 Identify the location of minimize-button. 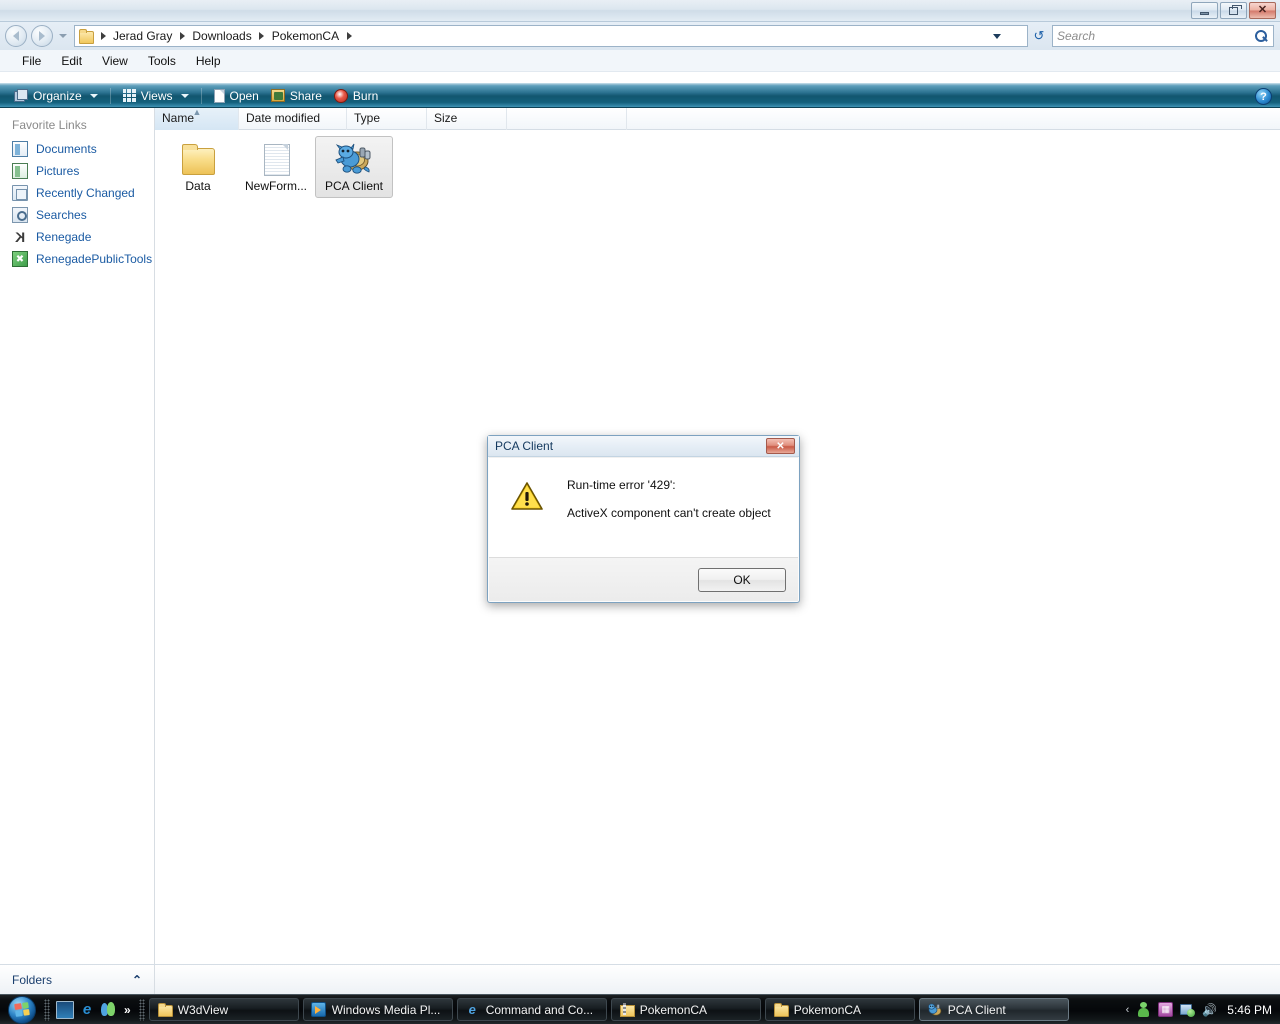
(1204, 10).